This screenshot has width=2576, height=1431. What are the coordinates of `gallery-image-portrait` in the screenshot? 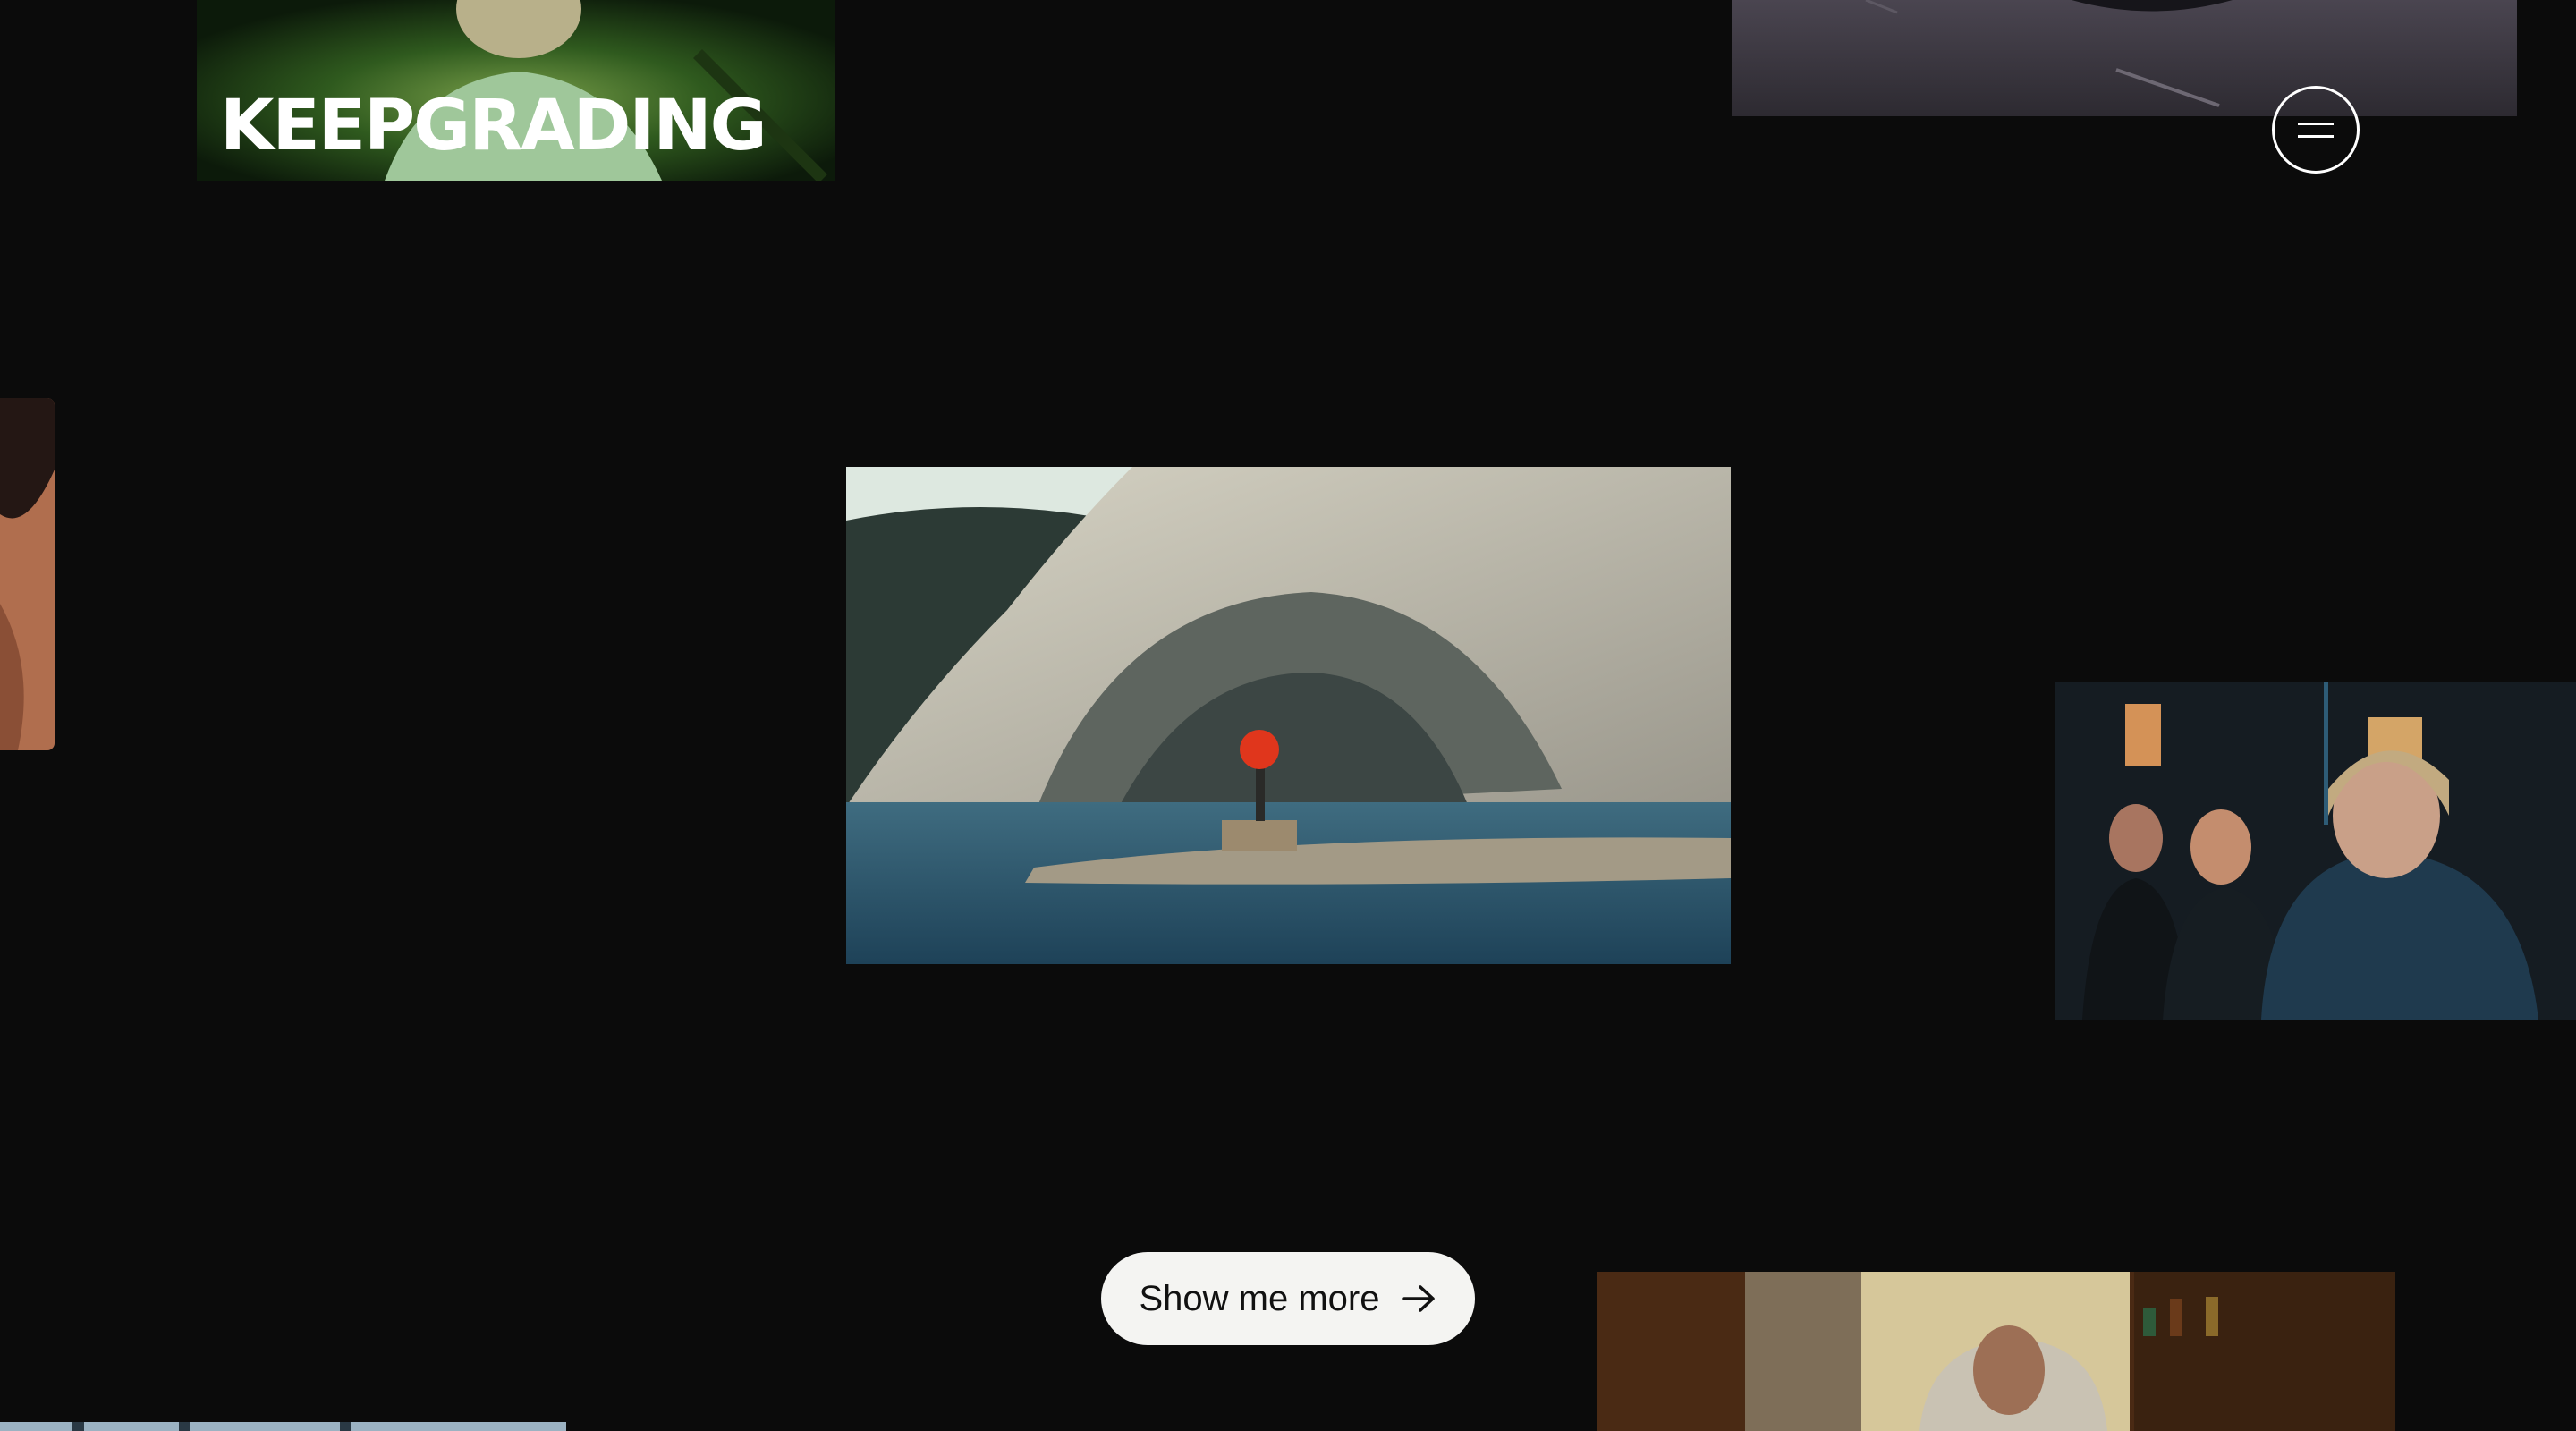 It's located at (27, 574).